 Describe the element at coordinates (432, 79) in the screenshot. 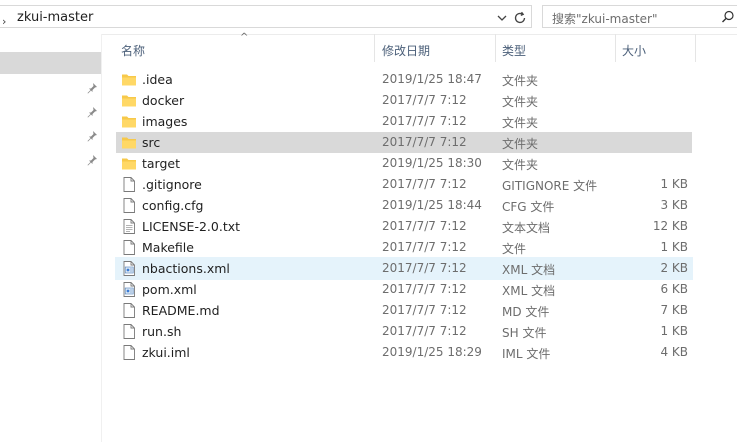

I see `file-modified-date: 2019/1/25 18:47` at that location.